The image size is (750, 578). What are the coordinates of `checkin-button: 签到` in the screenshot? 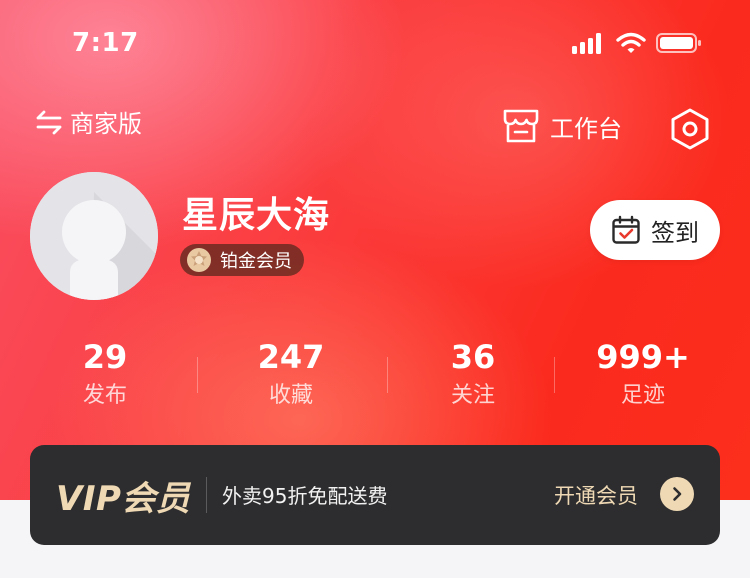 It's located at (655, 230).